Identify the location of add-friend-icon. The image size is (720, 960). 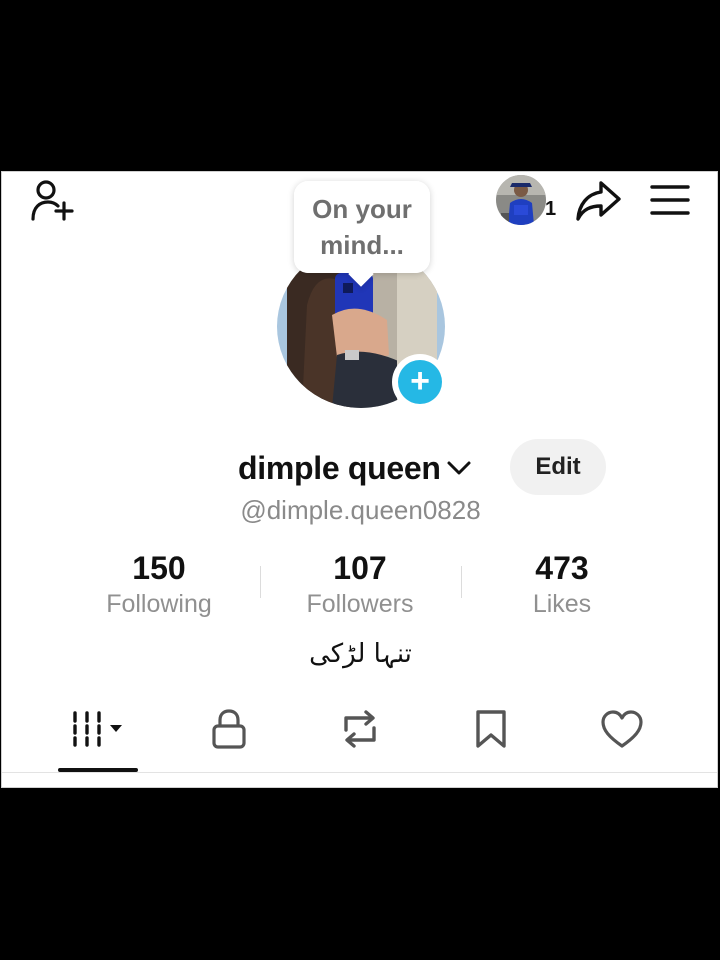
(53, 200).